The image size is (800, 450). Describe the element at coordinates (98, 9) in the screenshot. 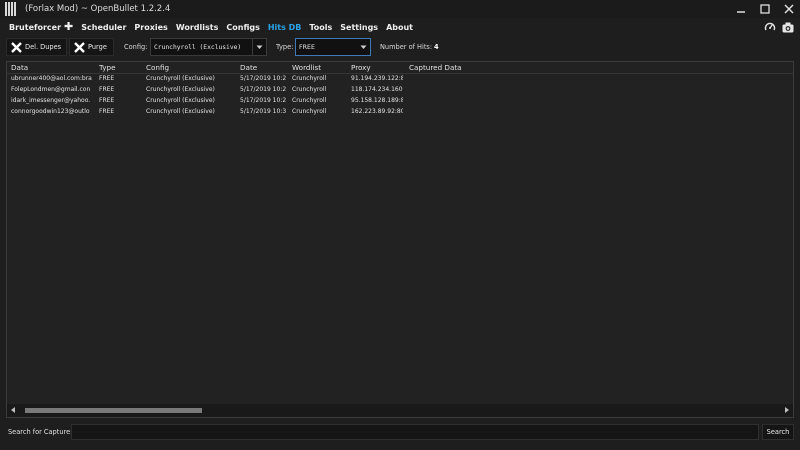

I see `window-title: (Forlax Mod) ~ OpenBullet 1.2.2.4` at that location.